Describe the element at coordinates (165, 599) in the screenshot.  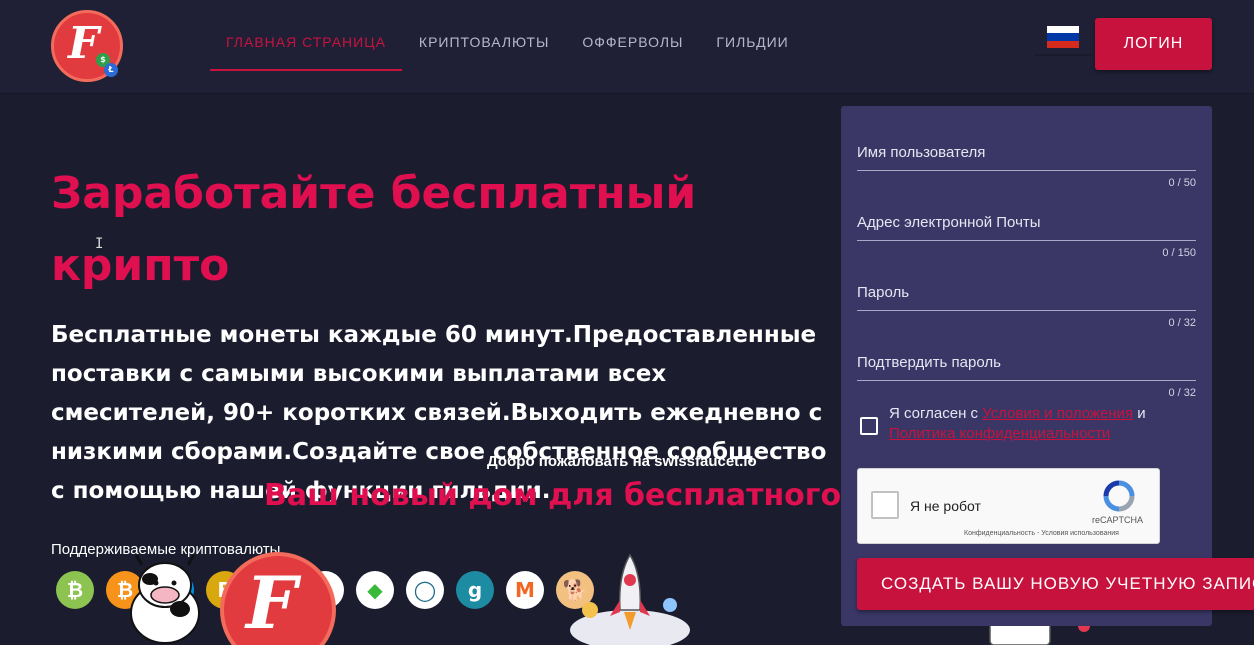
I see `cow-mascot-icon` at that location.